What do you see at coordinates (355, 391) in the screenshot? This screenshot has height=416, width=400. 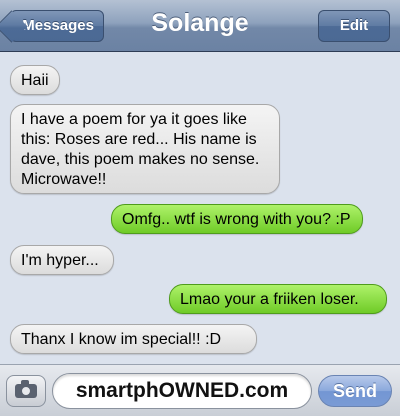 I see `send-button: Send` at bounding box center [355, 391].